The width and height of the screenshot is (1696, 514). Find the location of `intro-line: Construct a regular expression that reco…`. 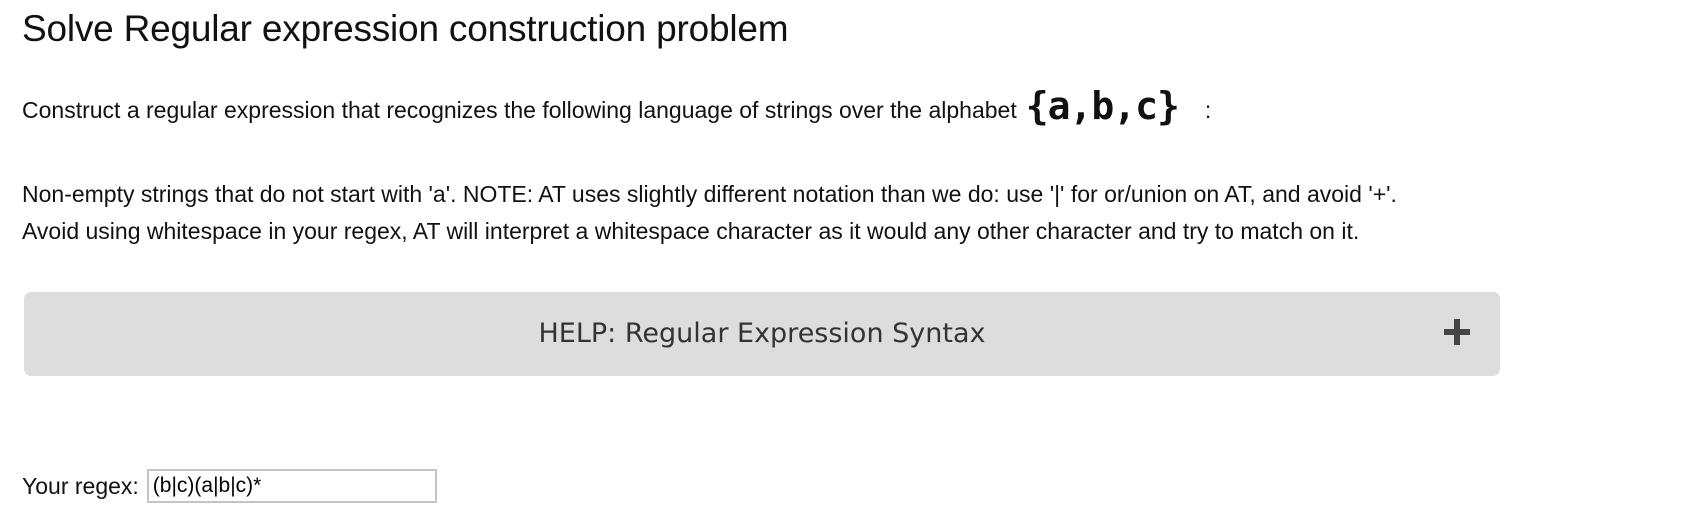

intro-line: Construct a regular expression that reco… is located at coordinates (617, 108).